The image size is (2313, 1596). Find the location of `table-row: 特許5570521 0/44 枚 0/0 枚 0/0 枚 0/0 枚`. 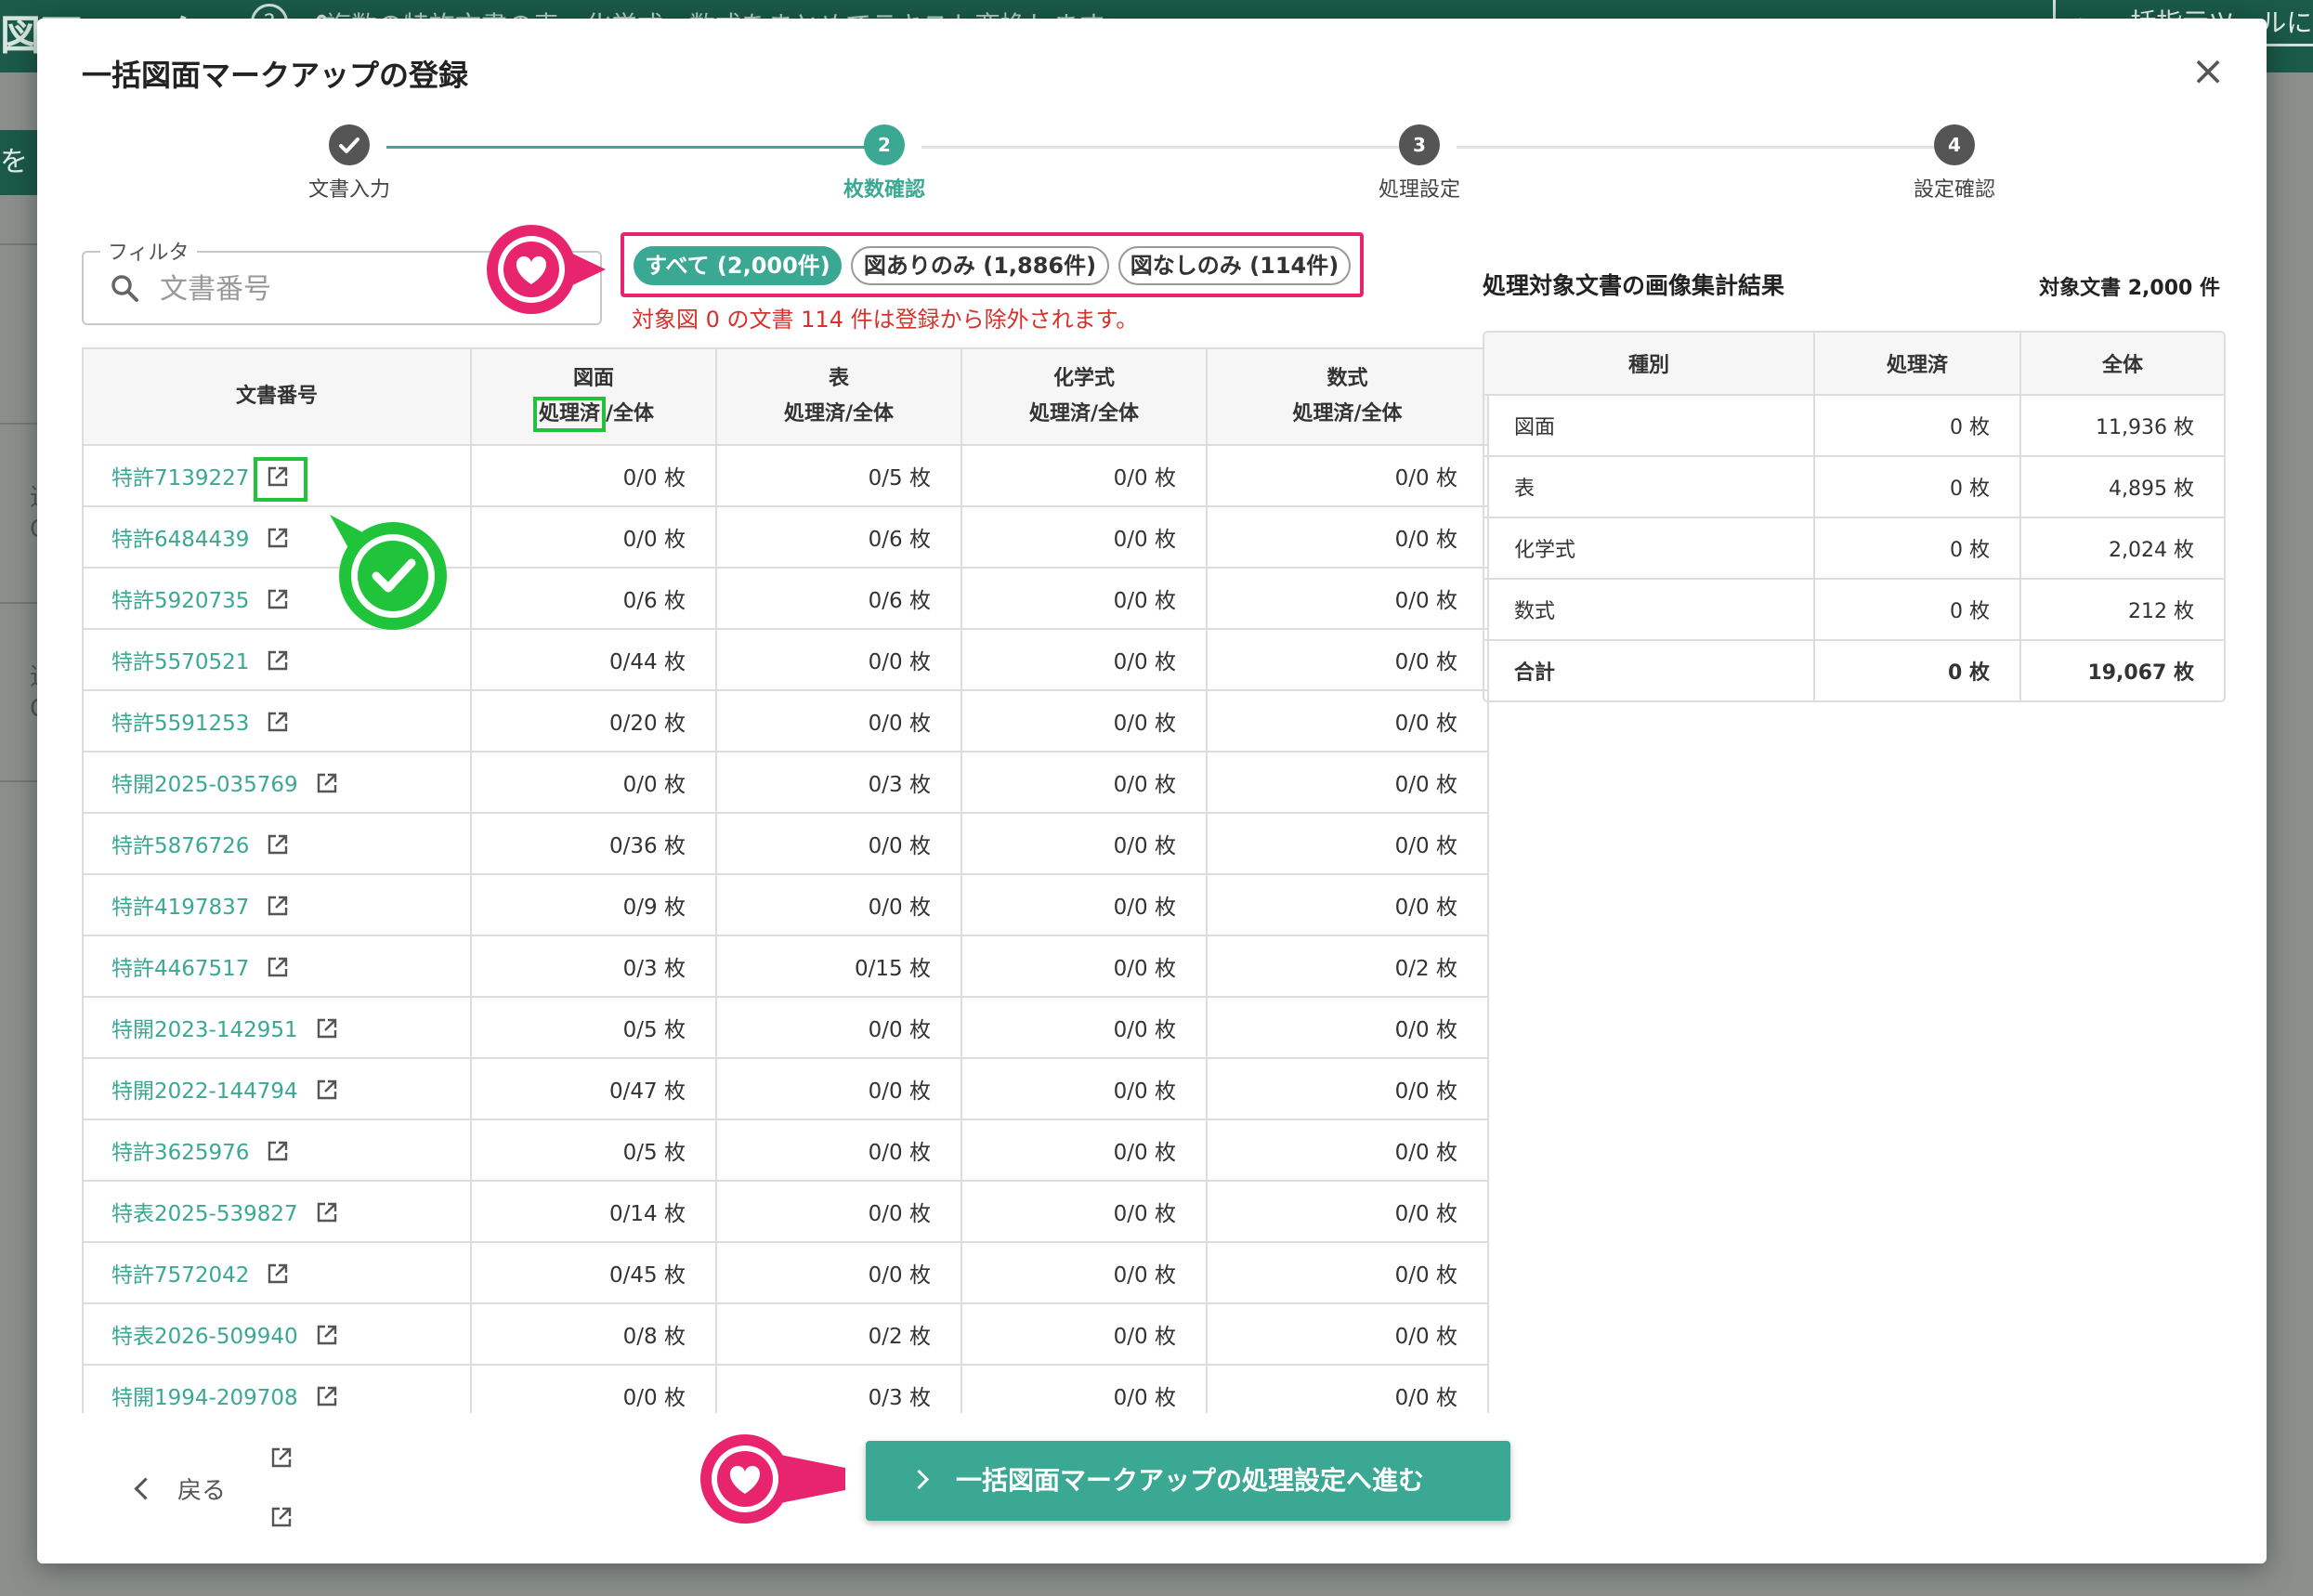

table-row: 特許5570521 0/44 枚 0/0 枚 0/0 枚 0/0 枚 is located at coordinates (785, 660).